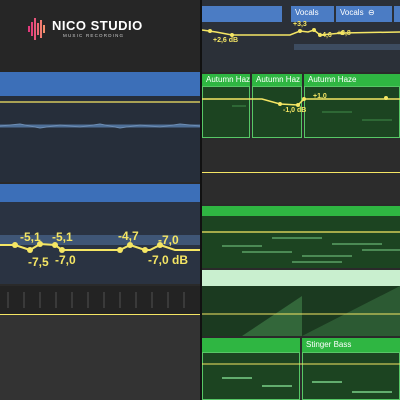 The height and width of the screenshot is (400, 400). I want to click on midi-notes, so click(301, 247).